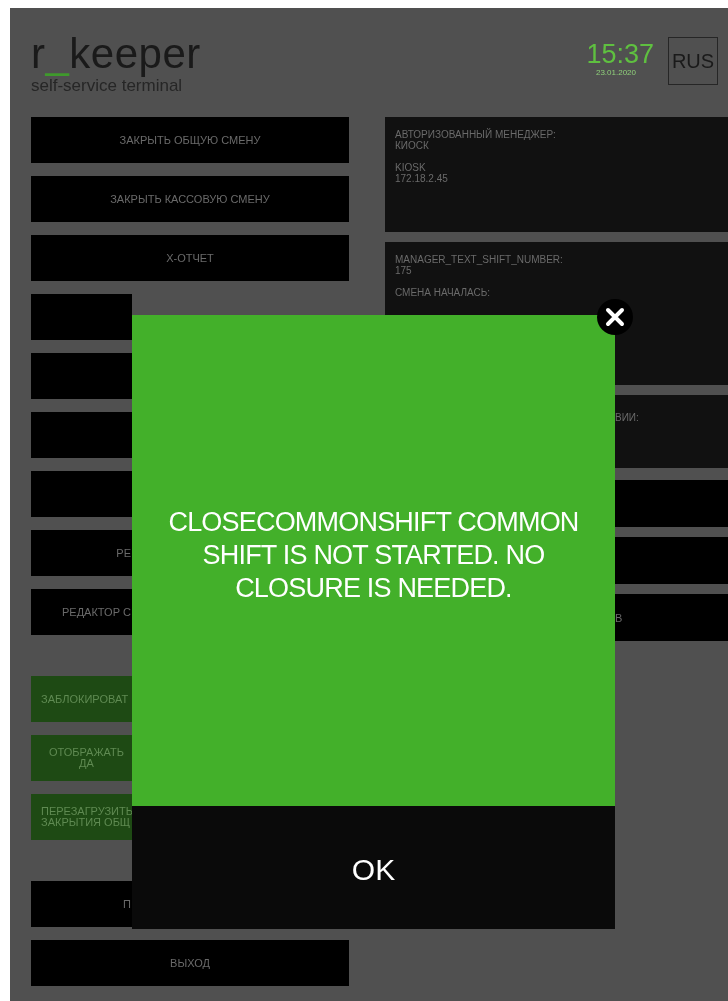 This screenshot has height=1001, width=728. I want to click on toggle-button: ЗАБЛОКИРОВАТ, so click(81, 699).